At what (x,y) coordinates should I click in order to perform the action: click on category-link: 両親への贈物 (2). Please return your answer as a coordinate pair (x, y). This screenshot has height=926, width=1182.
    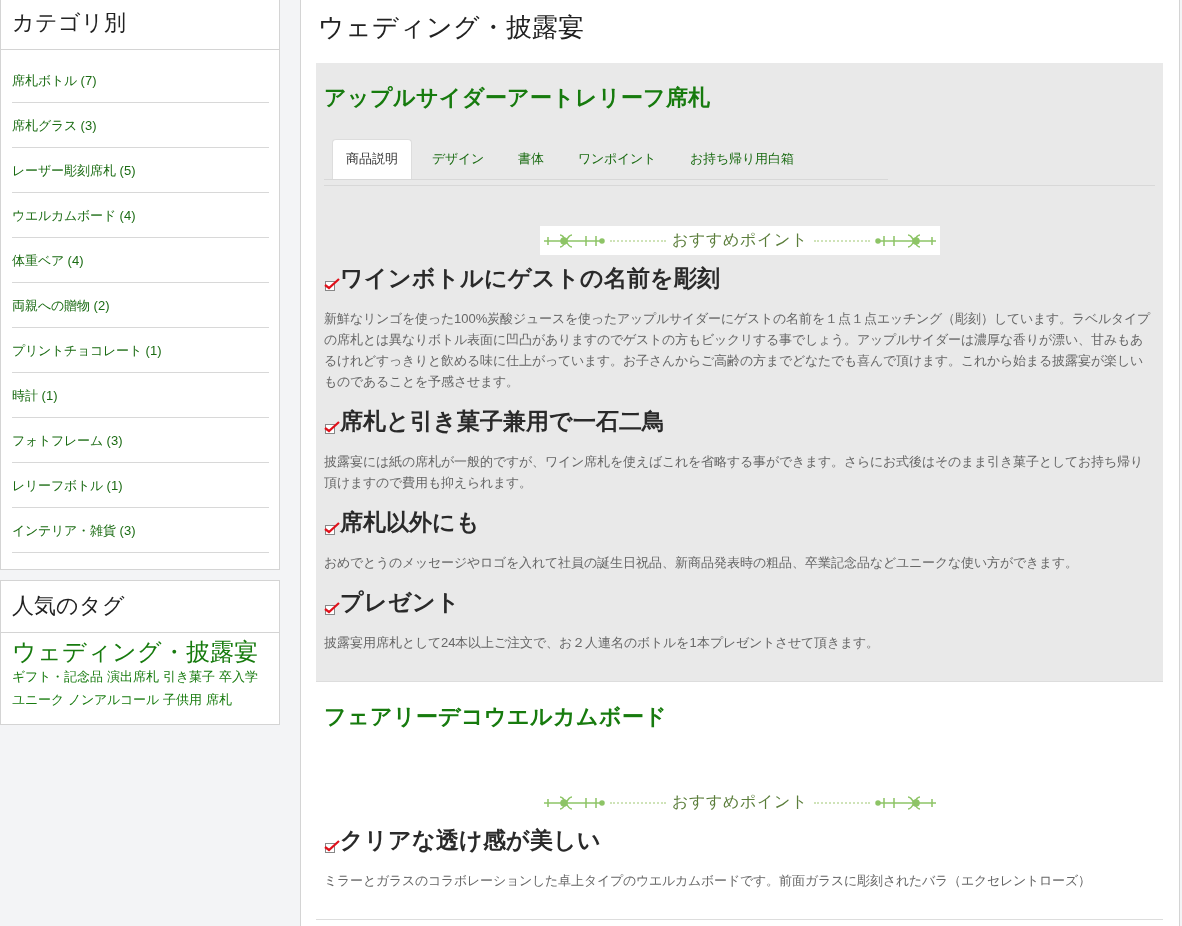
    Looking at the image, I should click on (140, 305).